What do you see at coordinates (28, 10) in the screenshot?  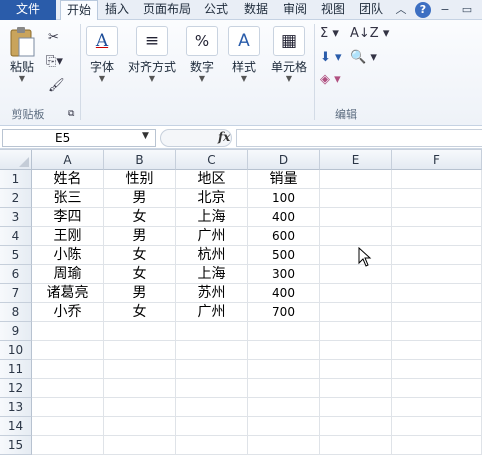 I see `tab-file: 文件` at bounding box center [28, 10].